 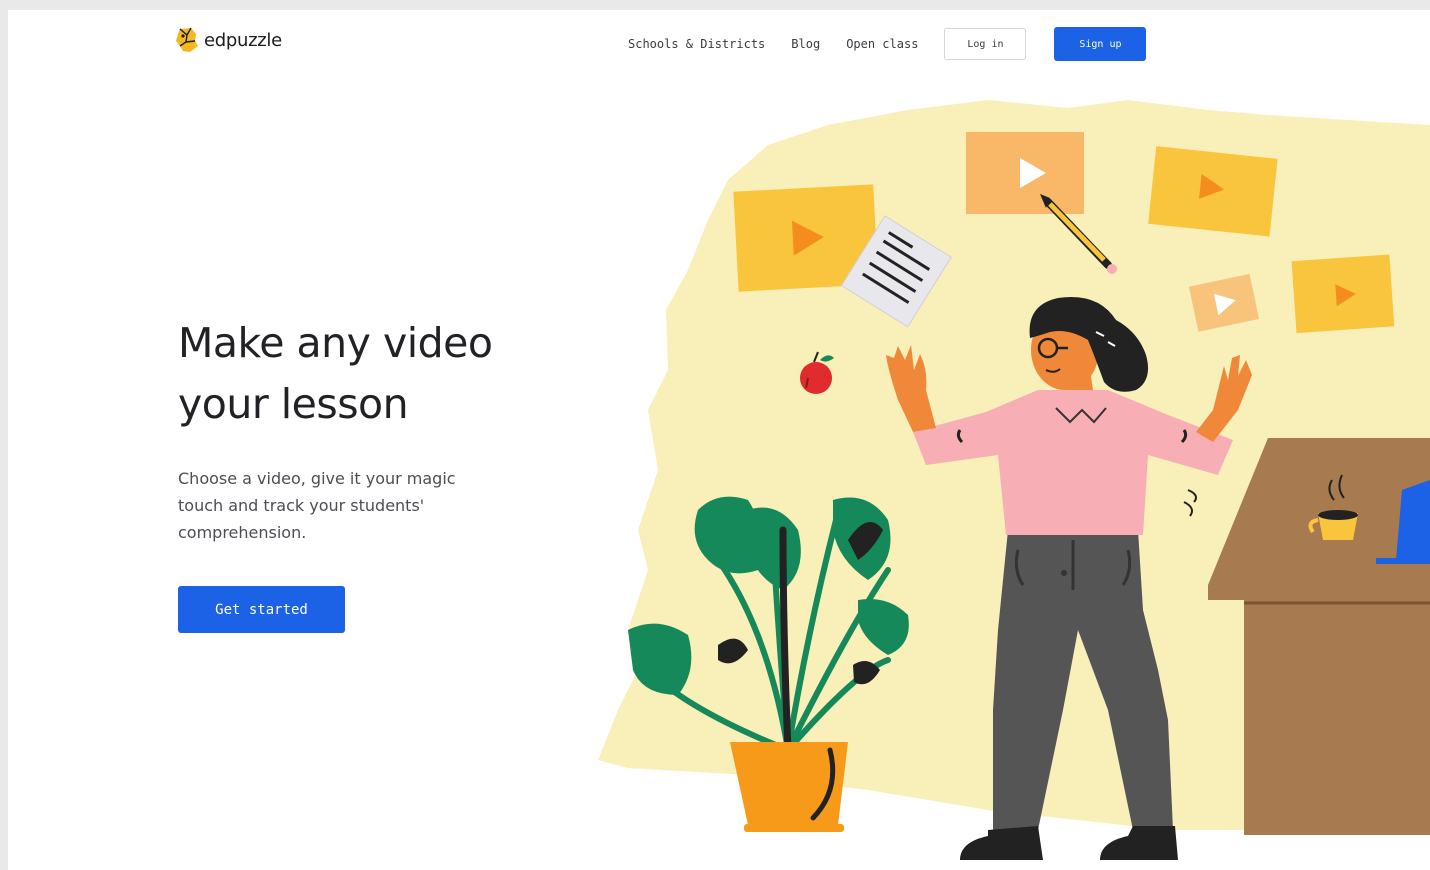 What do you see at coordinates (187, 39) in the screenshot?
I see `puzzle-logo-icon` at bounding box center [187, 39].